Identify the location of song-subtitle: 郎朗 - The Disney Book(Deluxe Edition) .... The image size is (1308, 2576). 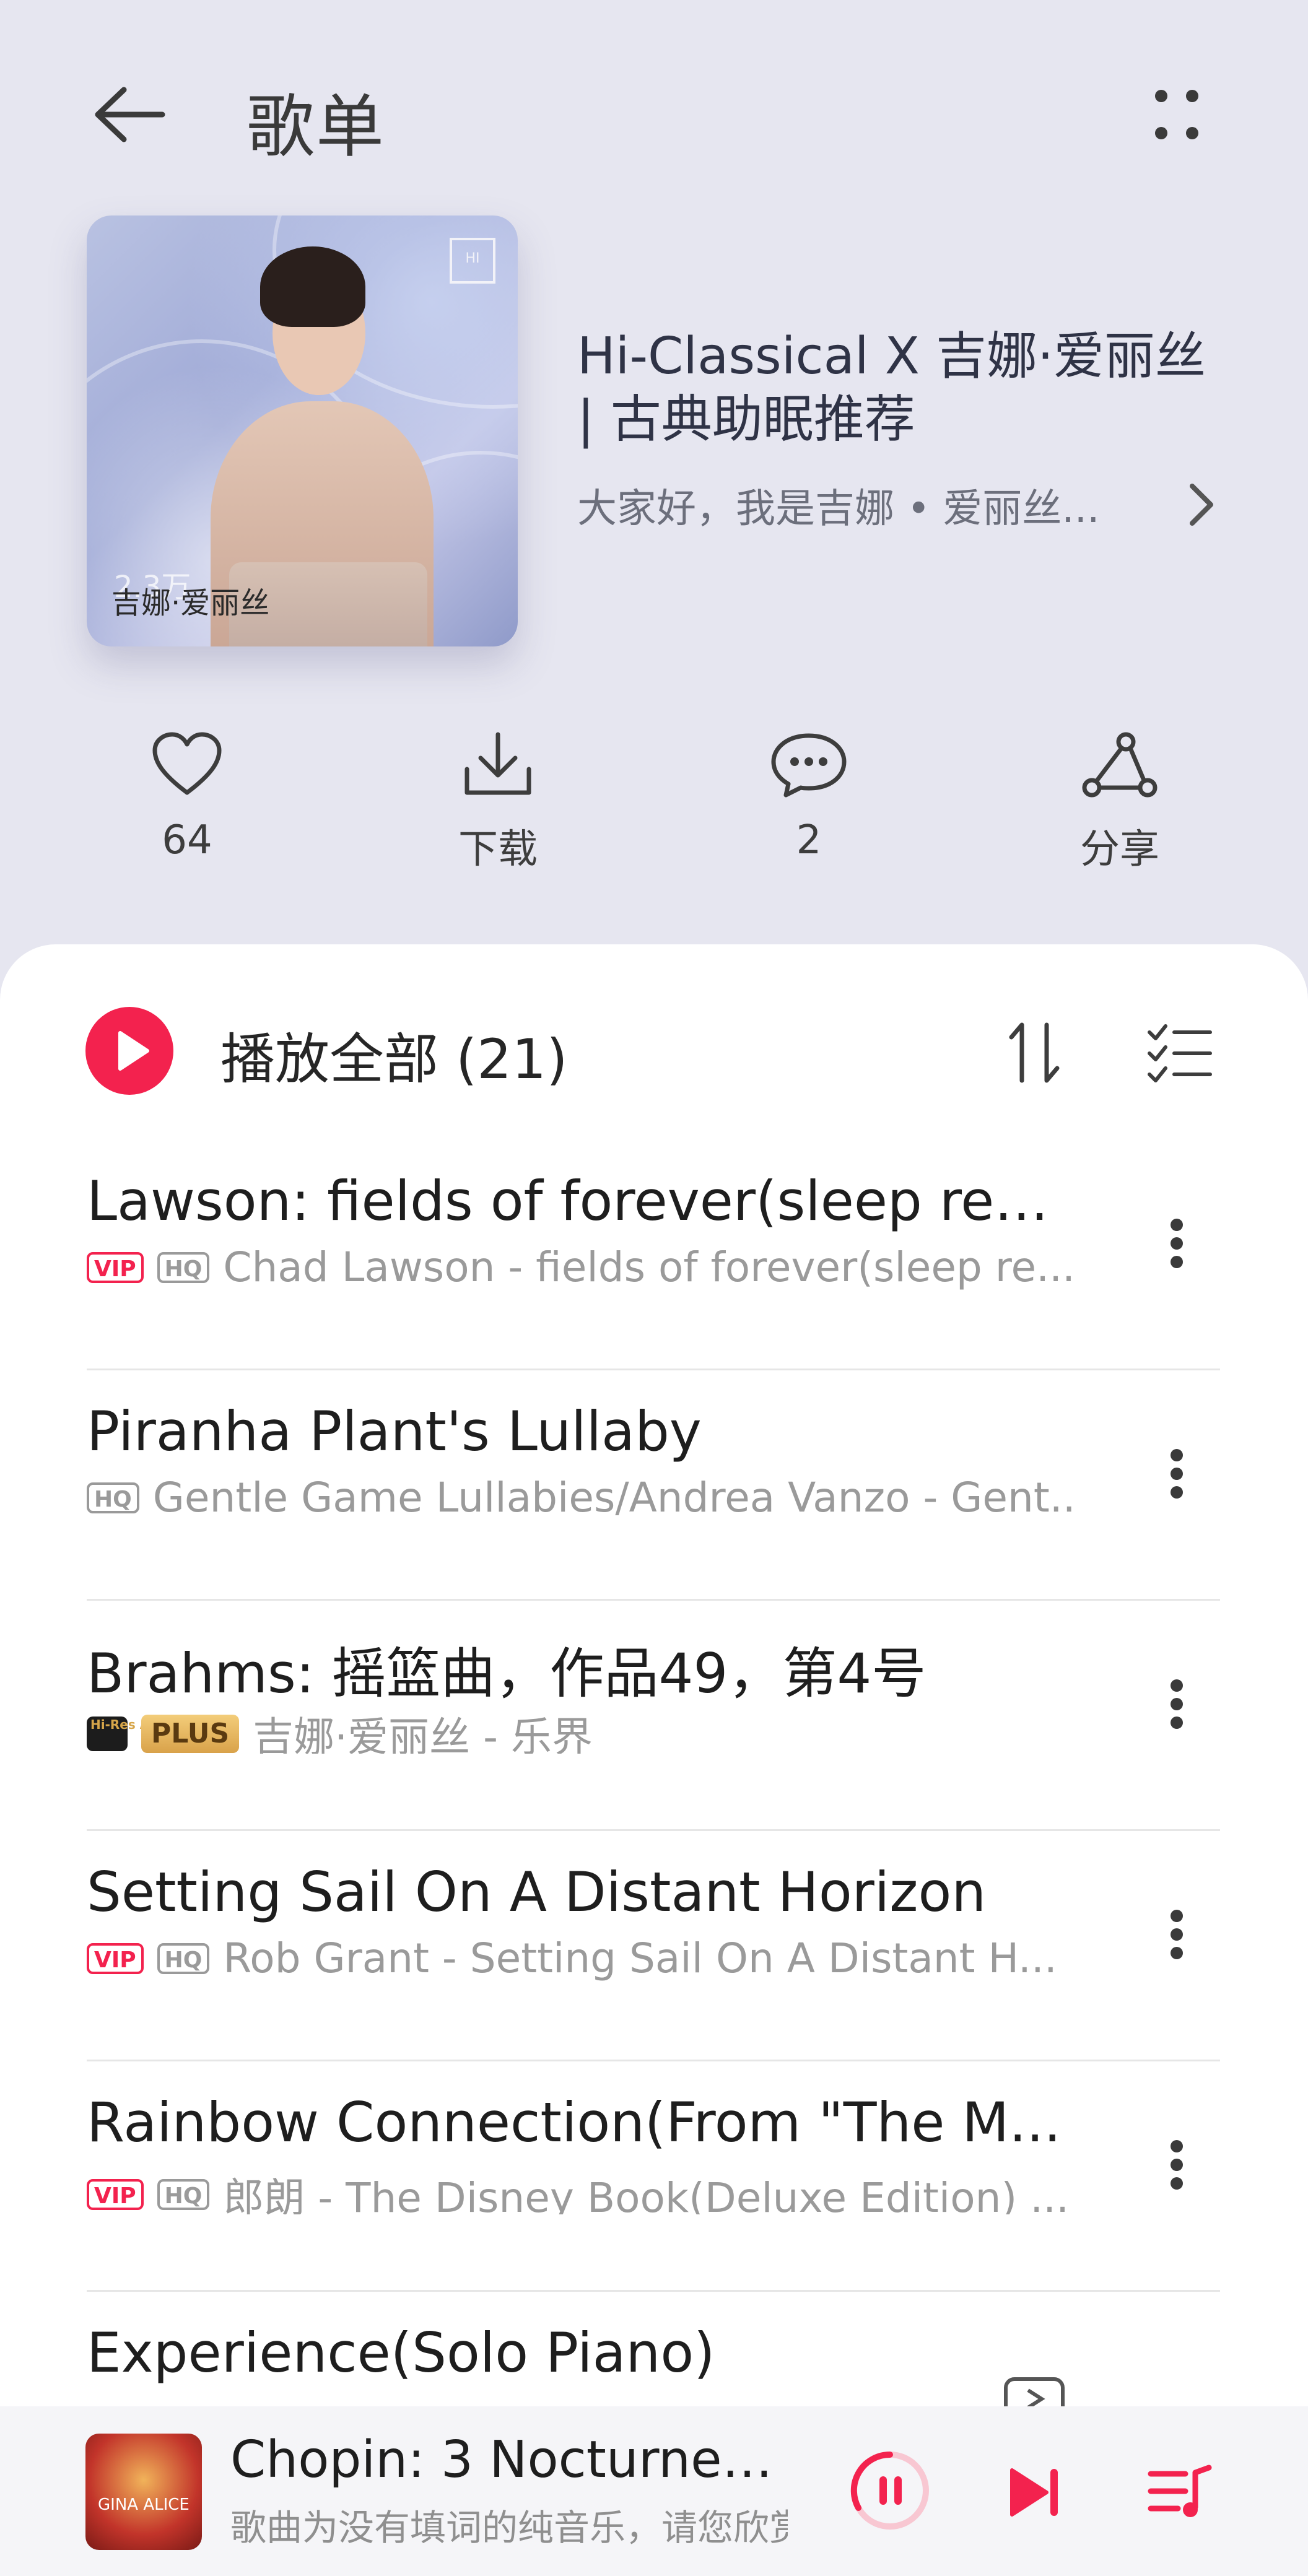
(646, 2194).